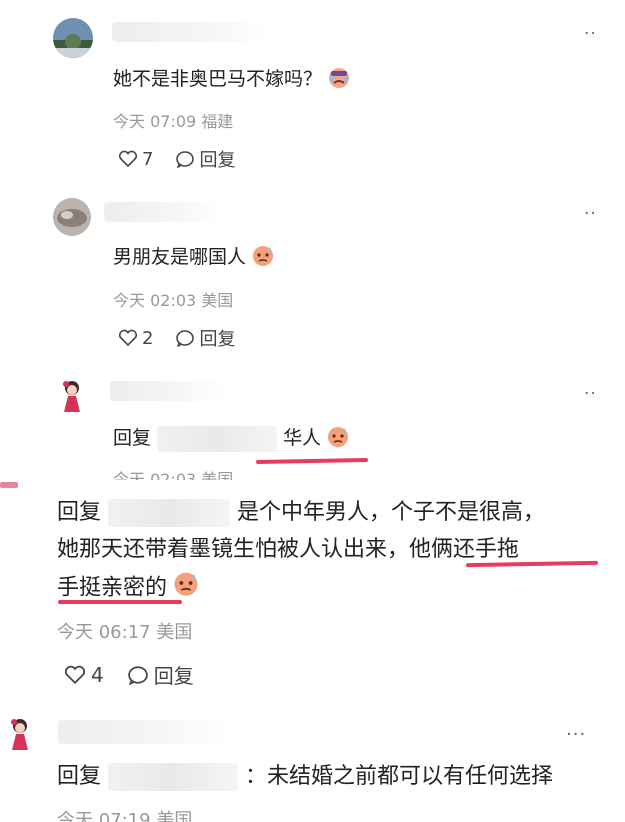  I want to click on comment-text: 她不是非奥巴马不嫁吗？, so click(232, 79).